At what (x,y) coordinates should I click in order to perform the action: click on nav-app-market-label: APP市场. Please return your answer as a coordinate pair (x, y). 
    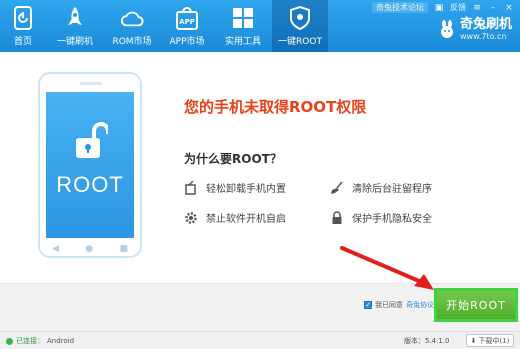
    Looking at the image, I should click on (187, 42).